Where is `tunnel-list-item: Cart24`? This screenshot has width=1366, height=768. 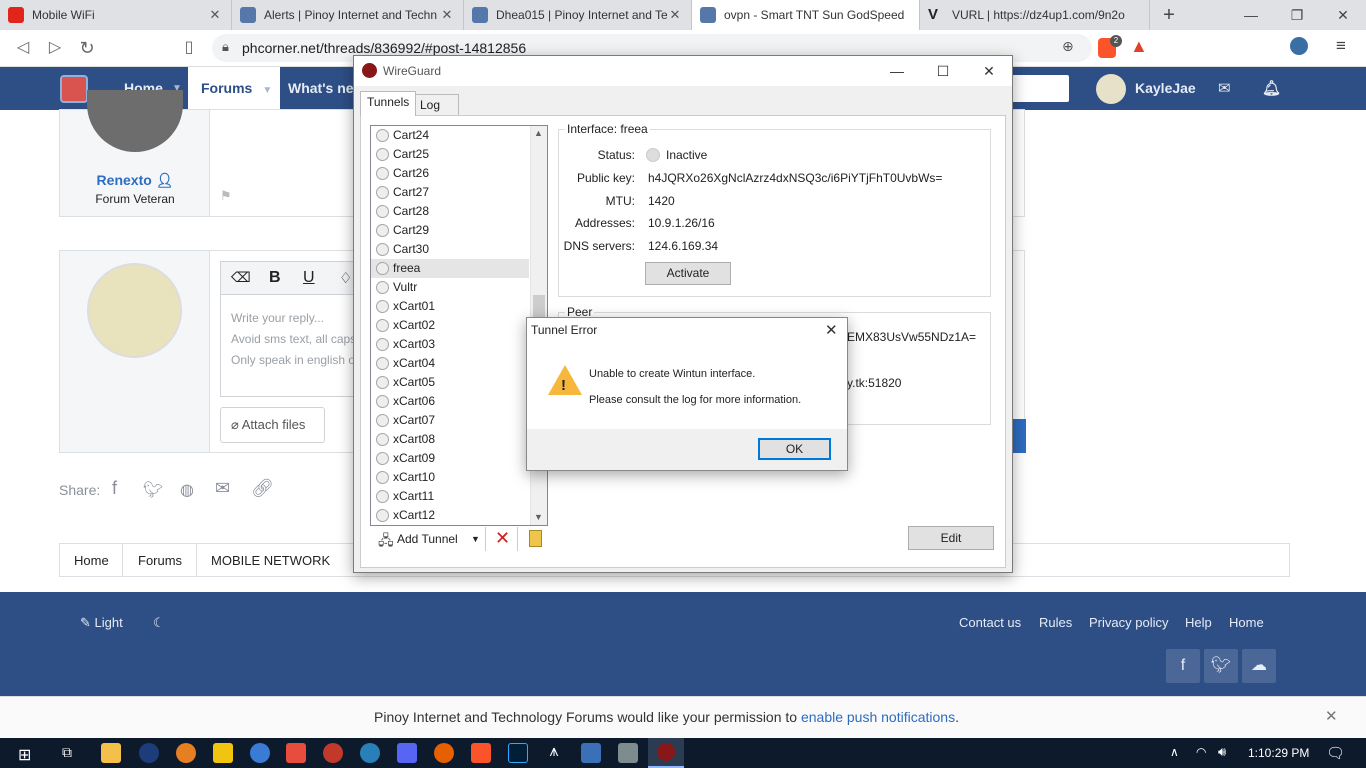
tunnel-list-item: Cart24 is located at coordinates (450, 135).